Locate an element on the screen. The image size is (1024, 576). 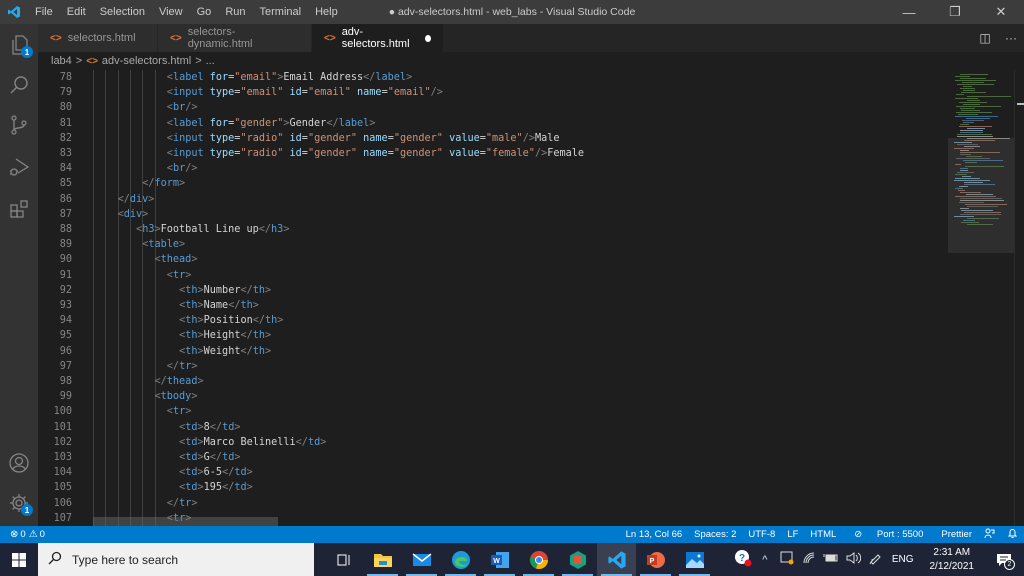
code-line: 104 <td>6-5</td> is located at coordinates (493, 472).